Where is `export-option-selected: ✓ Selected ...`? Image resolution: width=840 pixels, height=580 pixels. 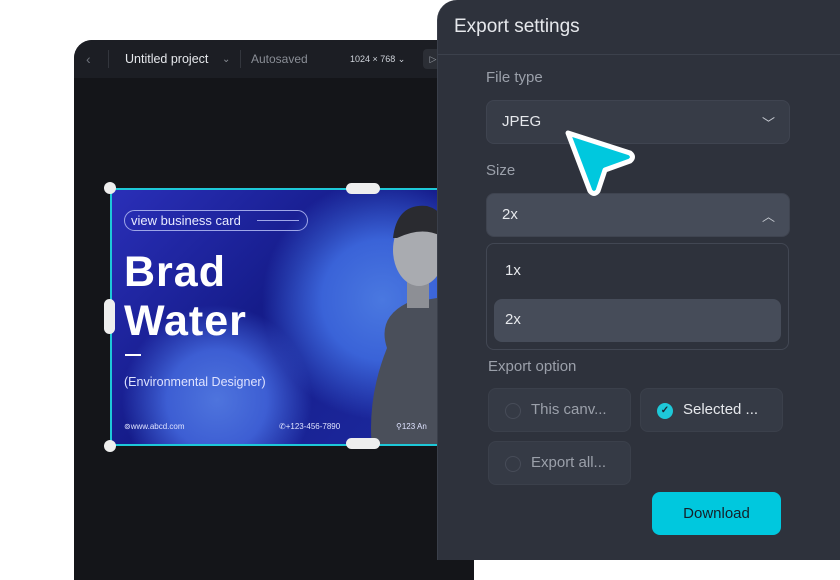 export-option-selected: ✓ Selected ... is located at coordinates (711, 410).